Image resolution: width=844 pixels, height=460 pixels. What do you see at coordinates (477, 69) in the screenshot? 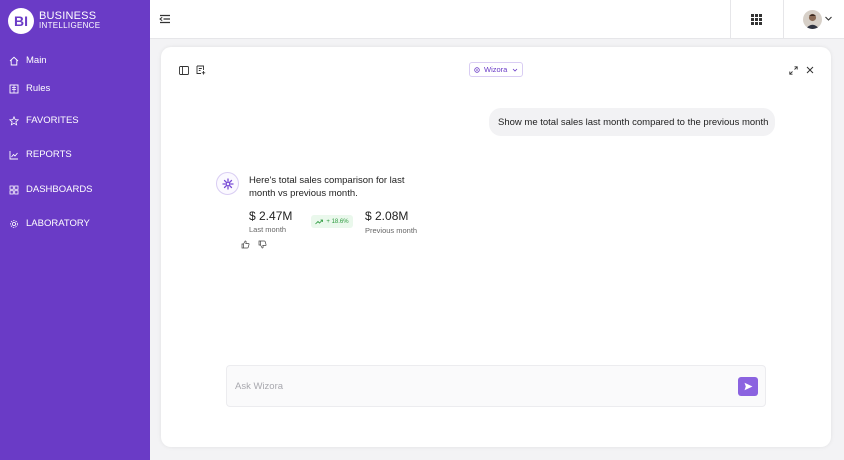
I see `assistant-icon` at bounding box center [477, 69].